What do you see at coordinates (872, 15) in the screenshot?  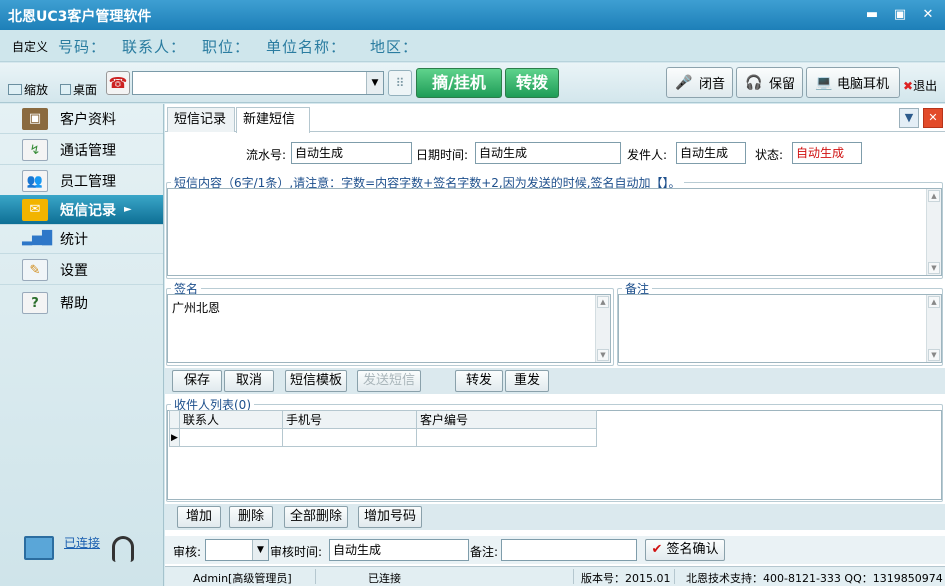 I see `minimize-icon: ▬` at bounding box center [872, 15].